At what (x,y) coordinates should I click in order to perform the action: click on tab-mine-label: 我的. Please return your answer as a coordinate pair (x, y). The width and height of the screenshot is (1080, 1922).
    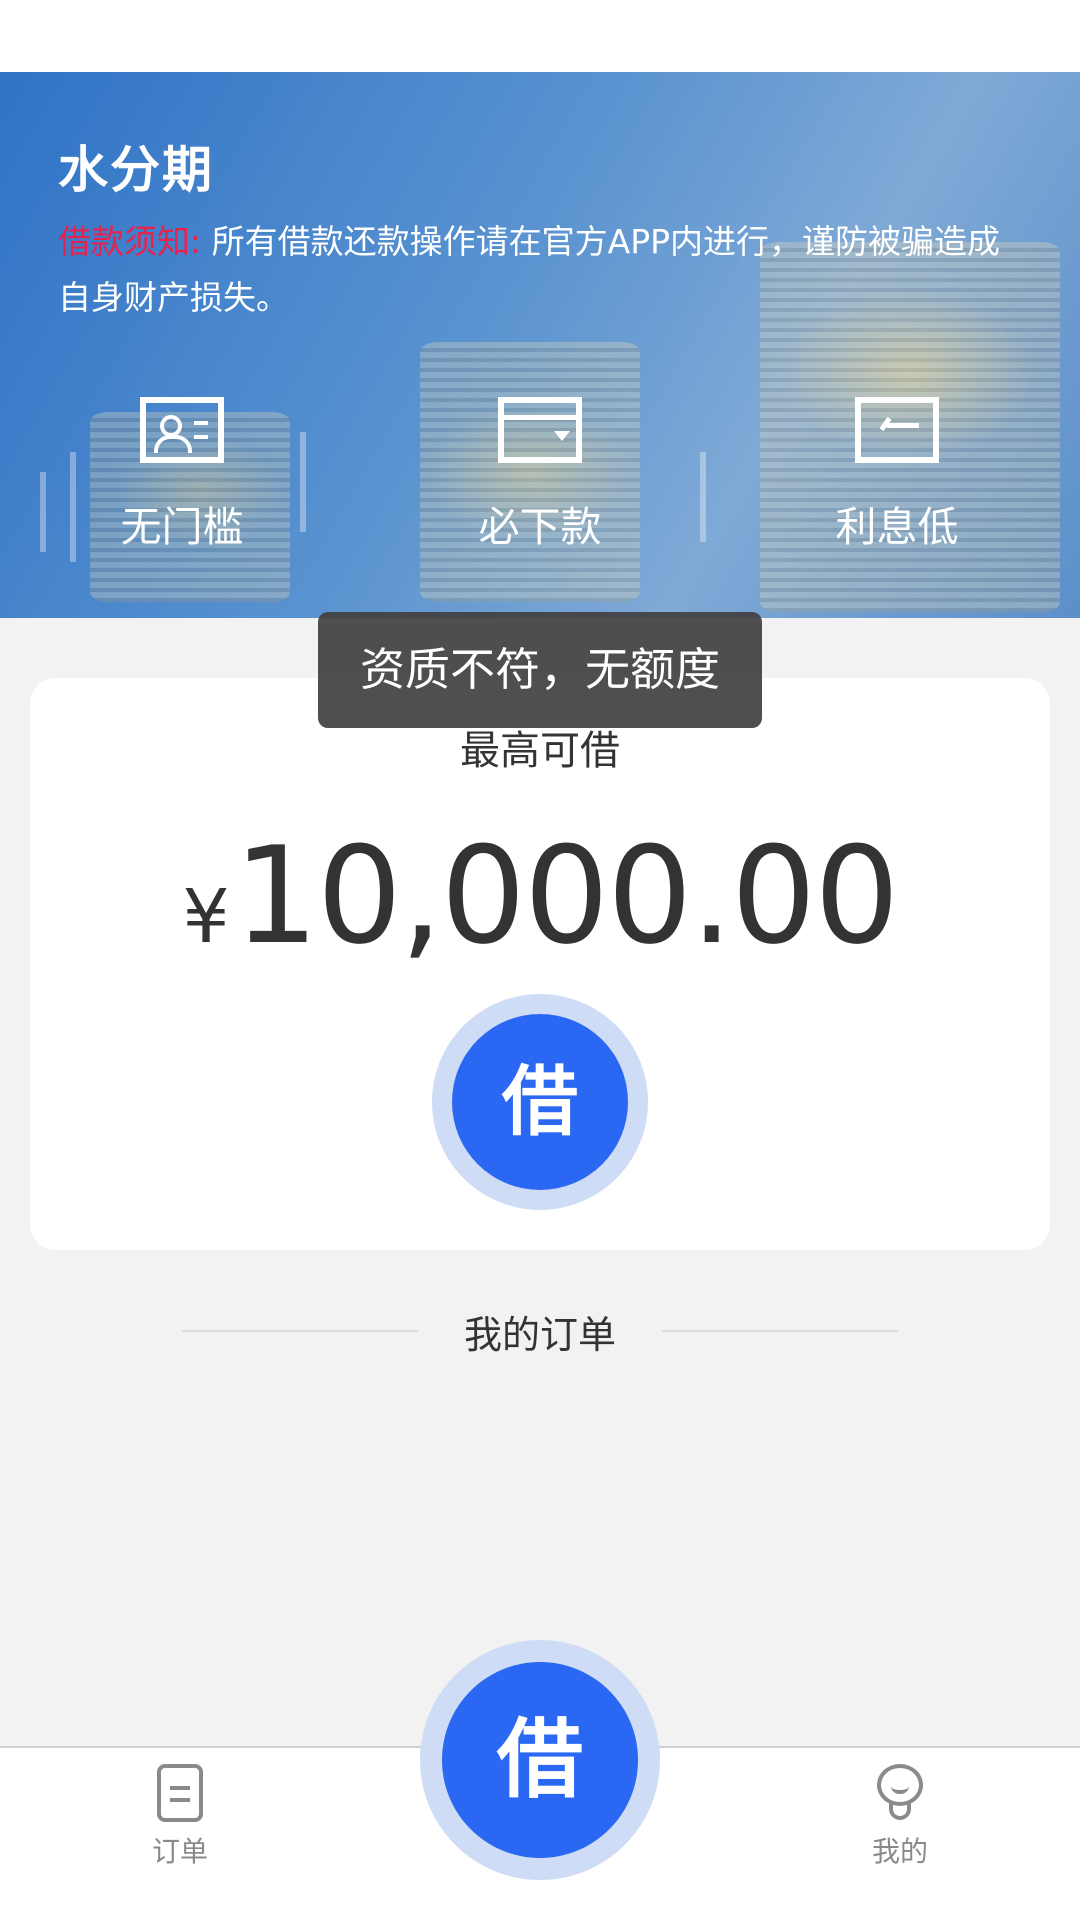
    Looking at the image, I should click on (899, 1851).